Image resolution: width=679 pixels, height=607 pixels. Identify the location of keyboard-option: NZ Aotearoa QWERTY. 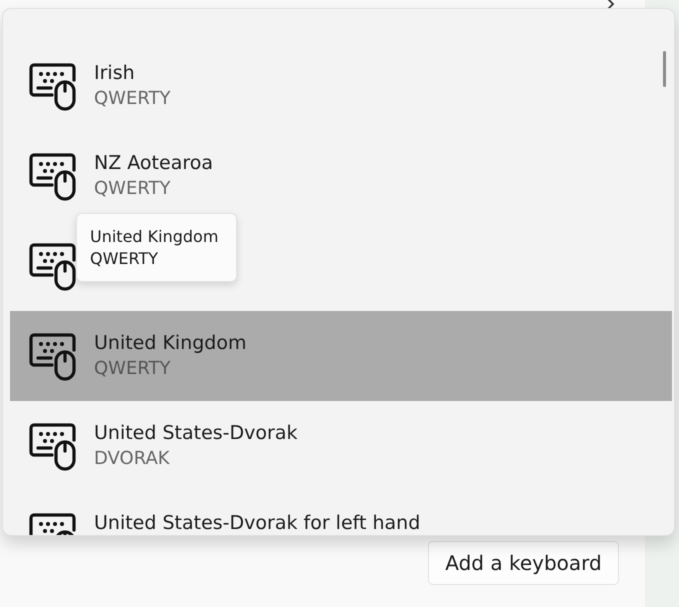
(341, 176).